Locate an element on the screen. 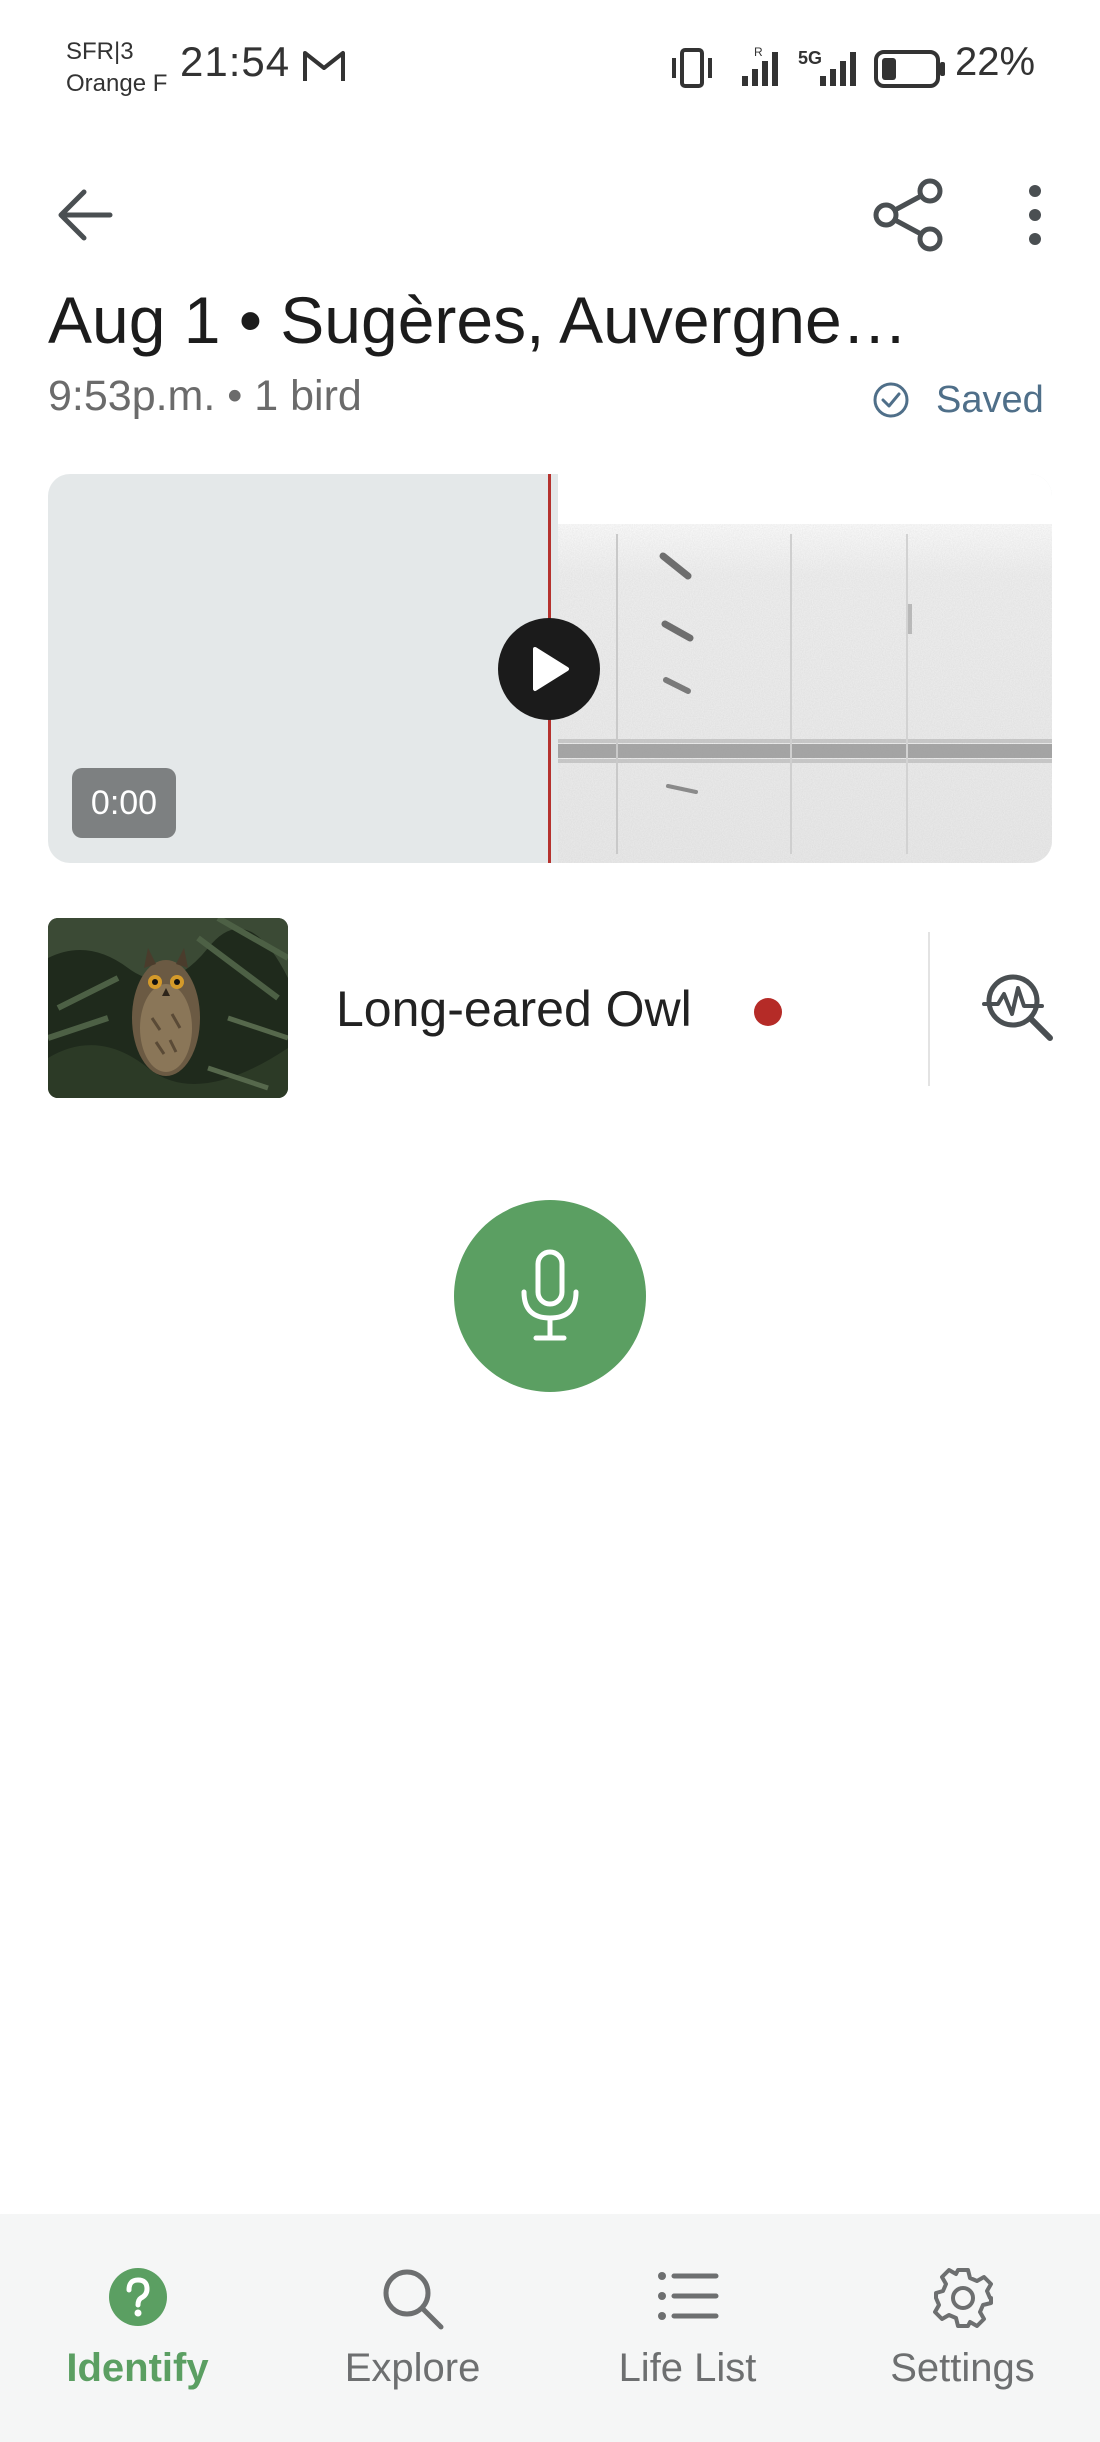  nav-label-identify: Identify is located at coordinates (137, 2368).